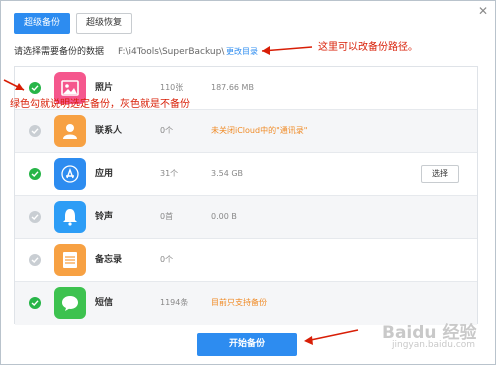 This screenshot has height=365, width=496. I want to click on notes-icon, so click(70, 260).